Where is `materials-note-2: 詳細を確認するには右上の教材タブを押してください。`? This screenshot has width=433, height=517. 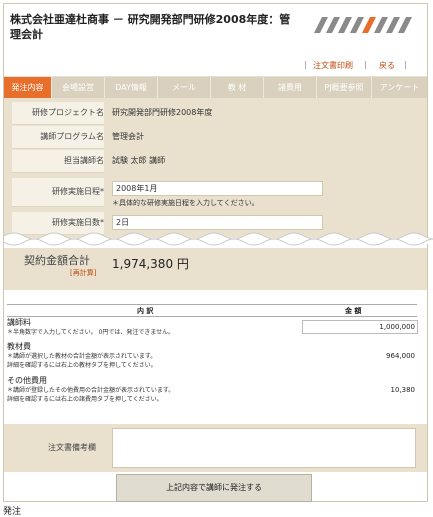 materials-note-2: 詳細を確認するには右上の教材タブを押してください。 is located at coordinates (82, 365).